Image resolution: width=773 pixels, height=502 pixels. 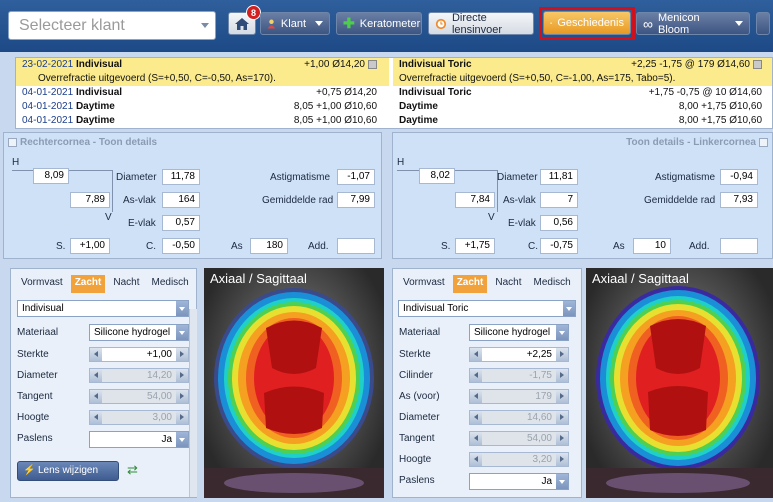 I want to click on klant-button: Klant, so click(x=295, y=23).